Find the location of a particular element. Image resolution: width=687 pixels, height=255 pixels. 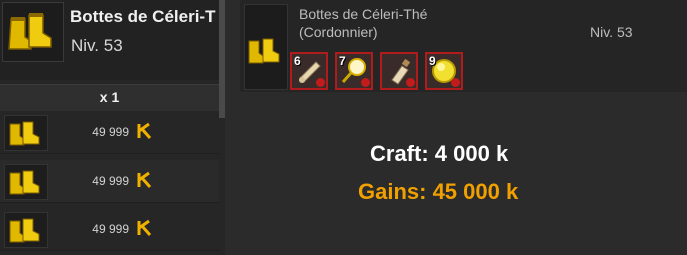

recipe-profession: (Cordonnier) is located at coordinates (338, 32).